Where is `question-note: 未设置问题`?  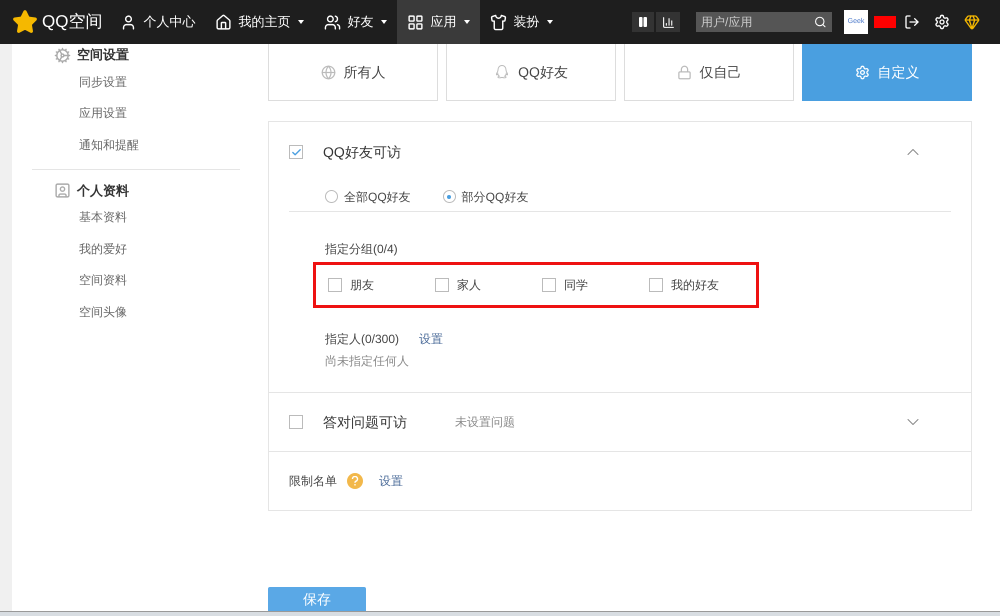 question-note: 未设置问题 is located at coordinates (485, 422).